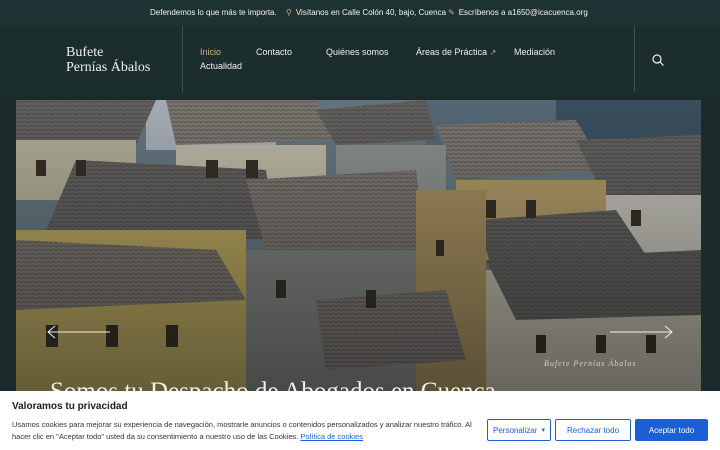 The width and height of the screenshot is (720, 450). What do you see at coordinates (78, 332) in the screenshot?
I see `previous-slide-arrow` at bounding box center [78, 332].